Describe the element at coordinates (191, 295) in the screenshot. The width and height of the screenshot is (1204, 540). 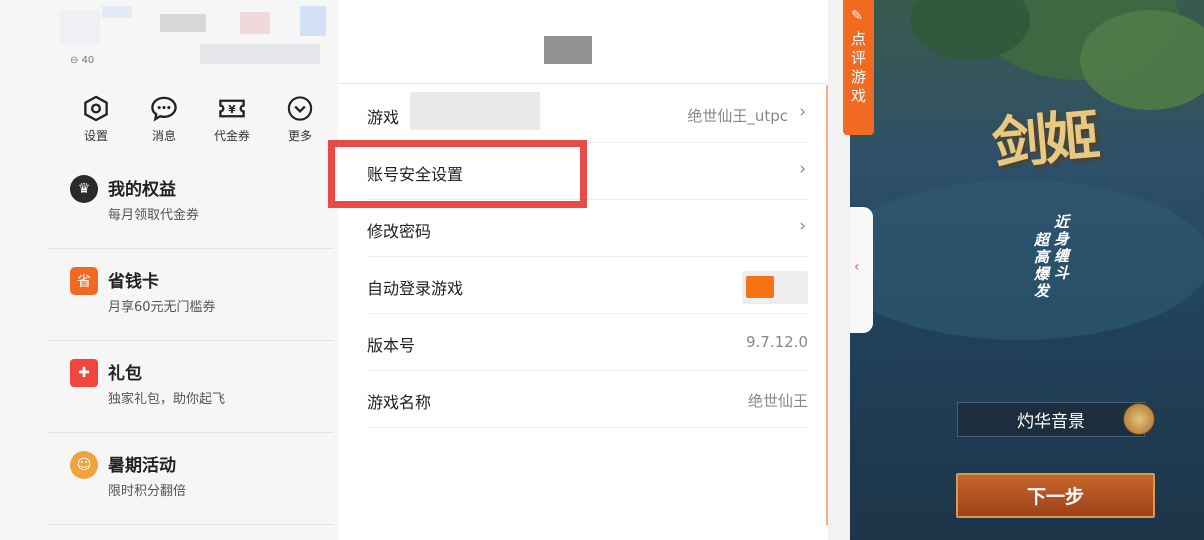
I see `menu-item-savings-card: 省 省钱卡 月享60元无门槛券` at that location.